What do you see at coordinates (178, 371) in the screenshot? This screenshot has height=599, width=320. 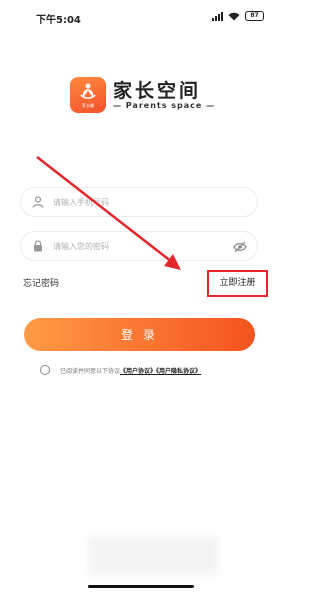 I see `privacy-agreement-link: 《用户隐私协议》` at bounding box center [178, 371].